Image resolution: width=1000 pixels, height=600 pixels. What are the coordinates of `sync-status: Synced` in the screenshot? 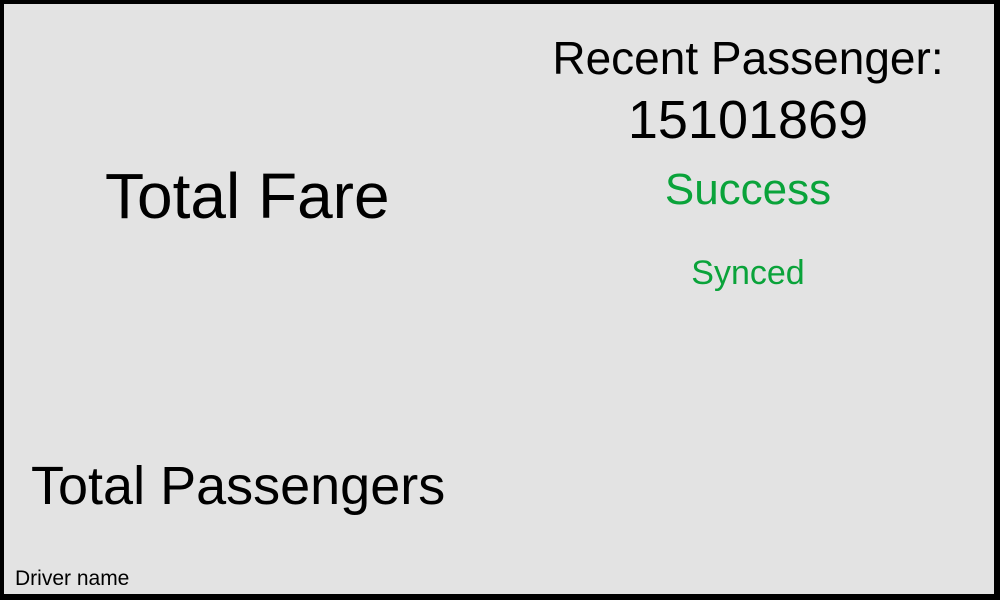 It's located at (748, 273).